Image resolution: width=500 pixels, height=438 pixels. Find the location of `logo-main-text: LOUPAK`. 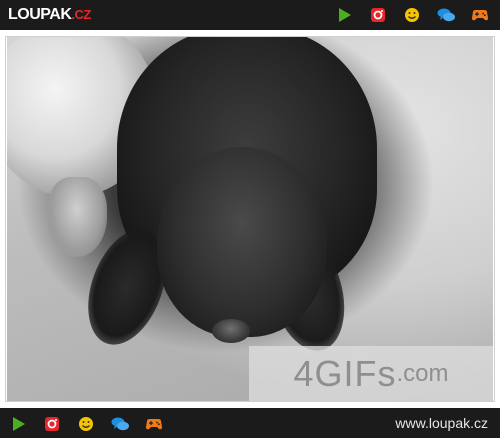

logo-main-text: LOUPAK is located at coordinates (40, 14).